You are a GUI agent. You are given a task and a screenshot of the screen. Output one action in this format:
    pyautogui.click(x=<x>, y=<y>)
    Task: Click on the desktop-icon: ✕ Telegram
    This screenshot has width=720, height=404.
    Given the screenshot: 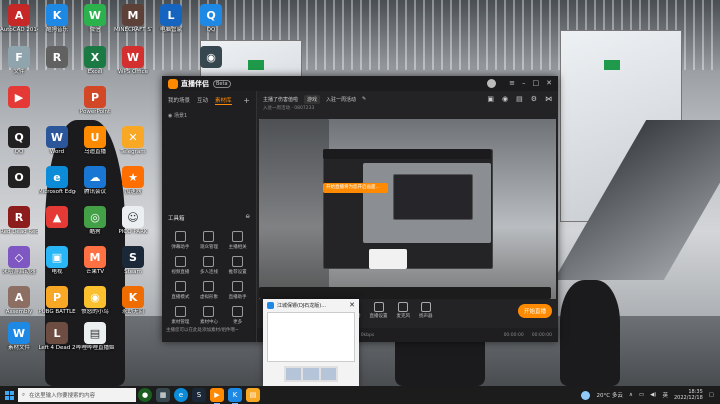 What is the action you would take?
    pyautogui.click(x=133, y=141)
    